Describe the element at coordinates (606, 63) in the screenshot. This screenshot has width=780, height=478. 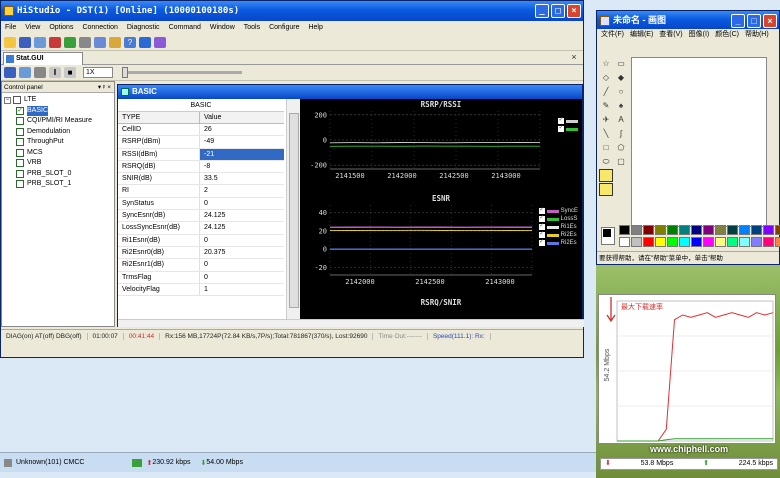
I see `free-select-icon: ☆` at that location.